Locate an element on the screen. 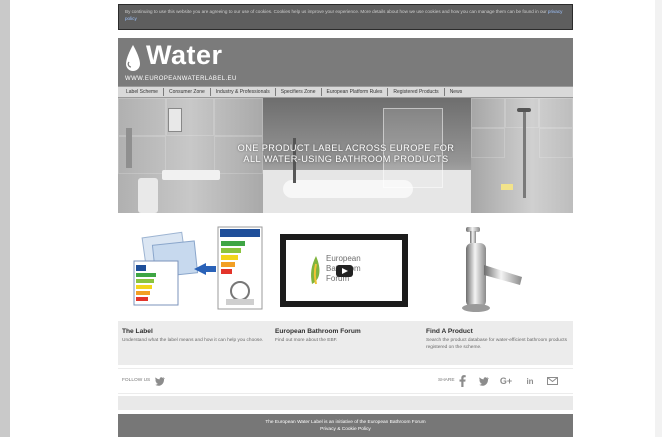  water-drop-icon is located at coordinates (133, 58).